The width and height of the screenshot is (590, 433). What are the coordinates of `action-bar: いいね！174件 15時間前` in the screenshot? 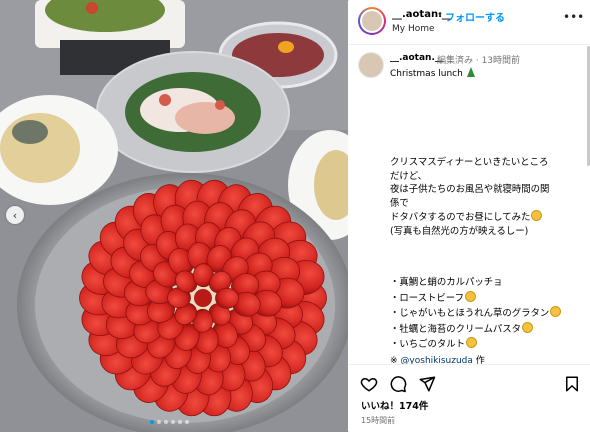 It's located at (469, 398).